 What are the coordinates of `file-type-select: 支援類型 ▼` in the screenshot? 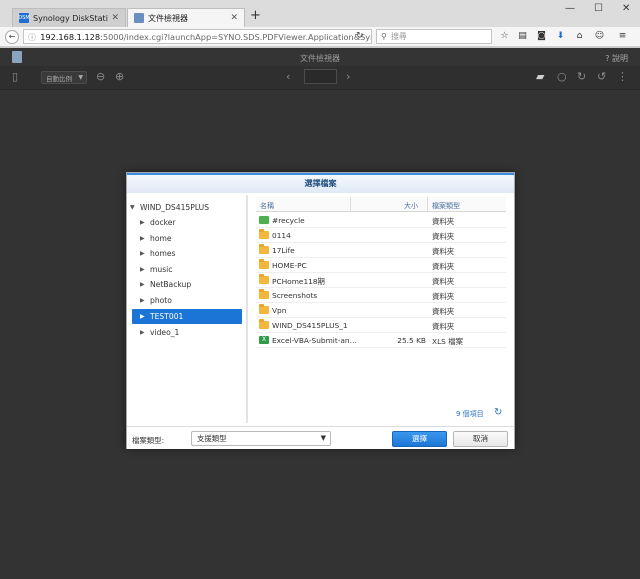 It's located at (261, 438).